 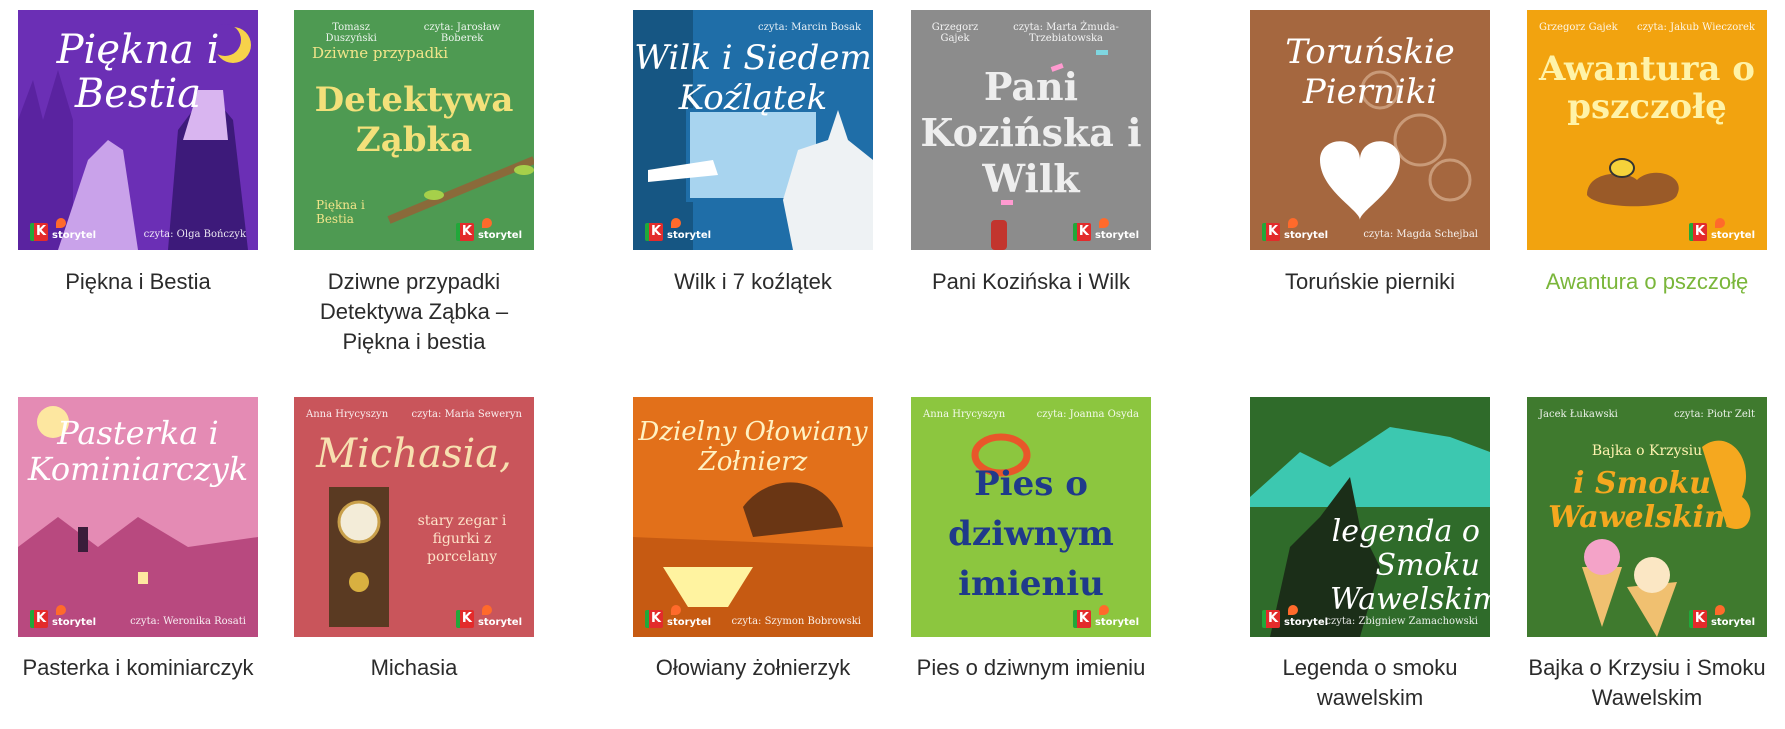 What do you see at coordinates (1087, 414) in the screenshot?
I see `narrator-credit: czyta: Joanna Osyda` at bounding box center [1087, 414].